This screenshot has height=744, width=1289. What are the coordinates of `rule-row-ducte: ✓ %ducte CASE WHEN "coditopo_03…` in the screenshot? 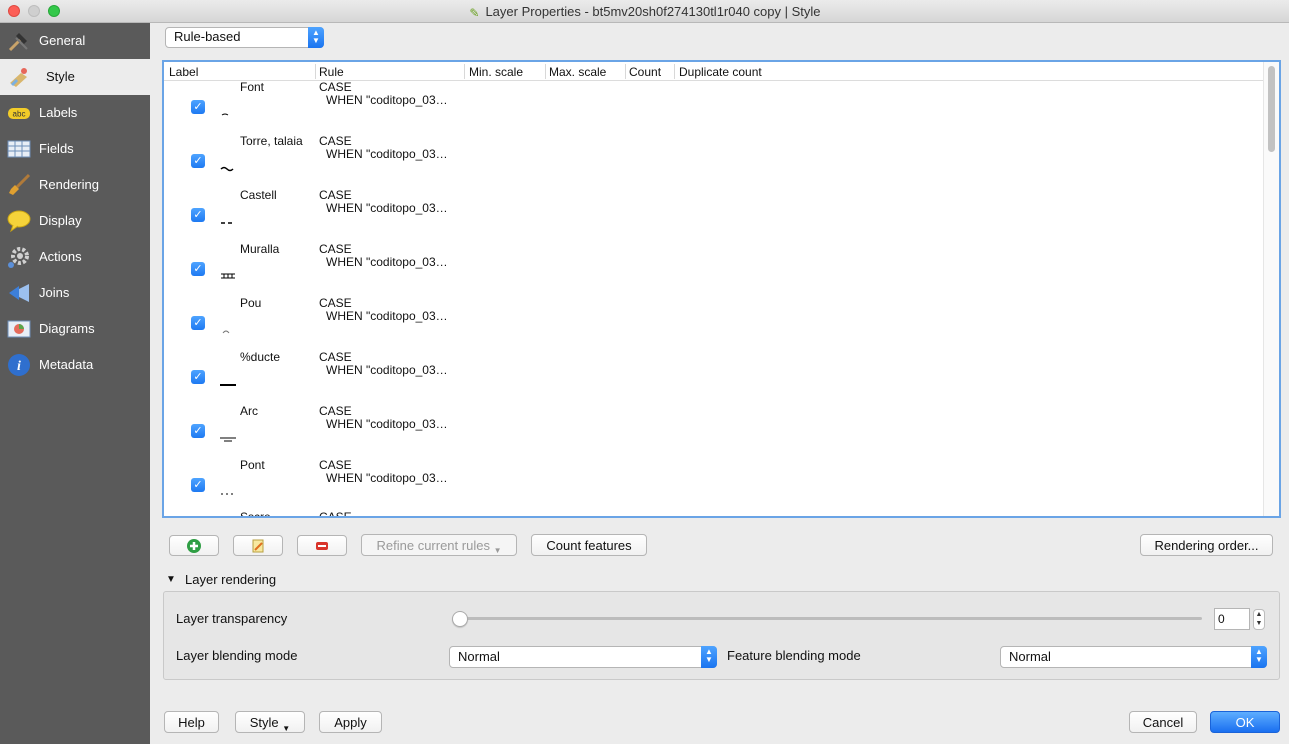 It's located at (713, 377).